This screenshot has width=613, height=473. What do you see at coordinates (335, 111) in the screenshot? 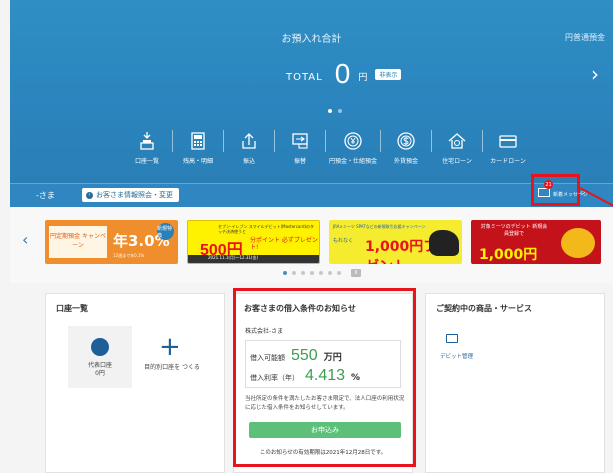
I see `hero-pager-dots` at bounding box center [335, 111].